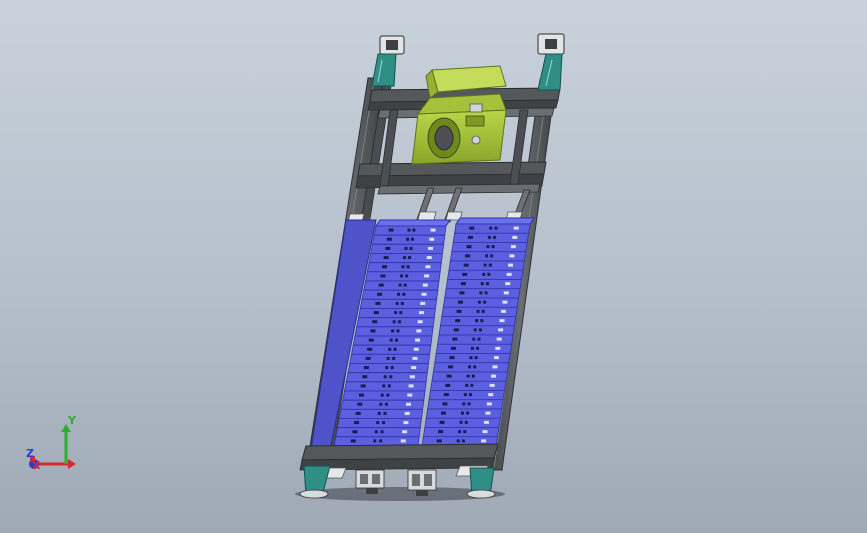 This screenshot has width=867, height=533. I want to click on bottom-base-frame, so click(399, 461).